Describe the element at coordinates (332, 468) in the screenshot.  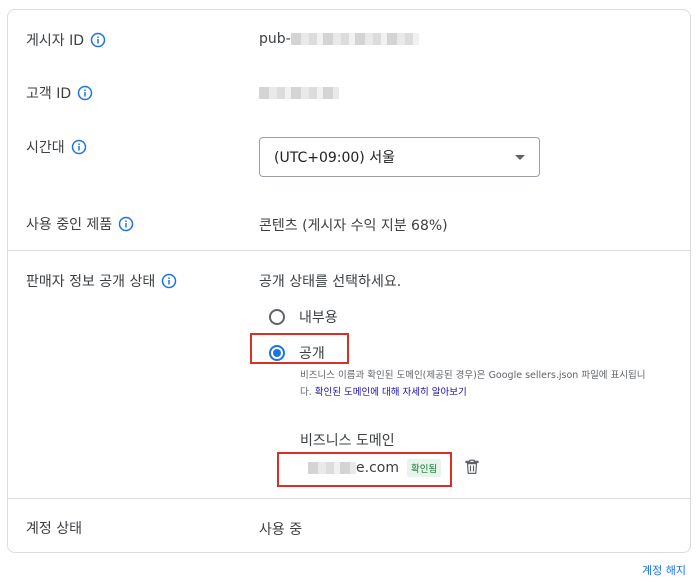
I see `redacted-domain` at that location.